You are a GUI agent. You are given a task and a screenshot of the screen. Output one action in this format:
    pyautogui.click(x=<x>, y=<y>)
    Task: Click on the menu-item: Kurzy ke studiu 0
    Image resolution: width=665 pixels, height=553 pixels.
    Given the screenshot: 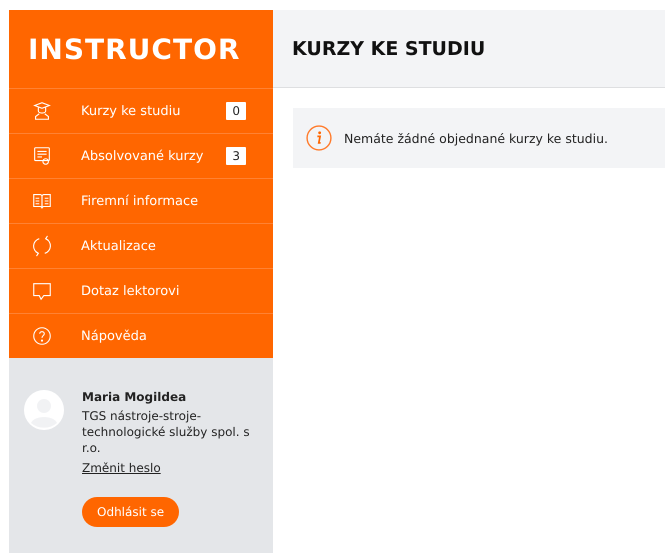 What is the action you would take?
    pyautogui.click(x=141, y=110)
    